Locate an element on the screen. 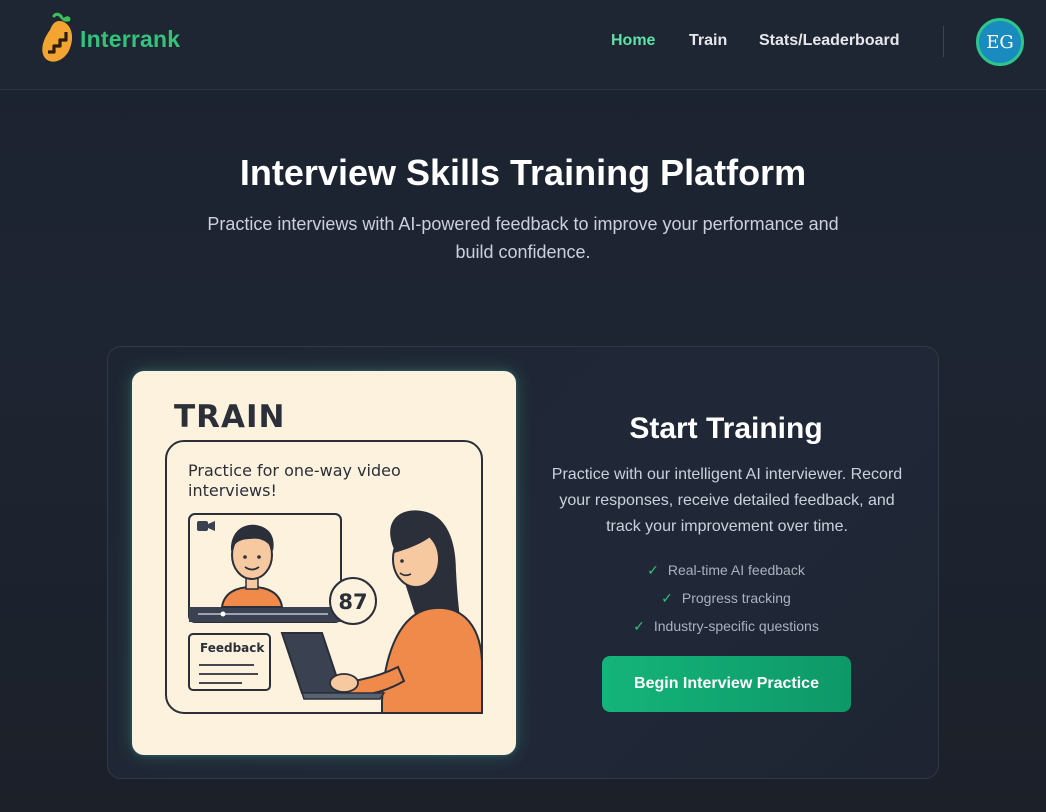  brand-logo: Interrank is located at coordinates (110, 39).